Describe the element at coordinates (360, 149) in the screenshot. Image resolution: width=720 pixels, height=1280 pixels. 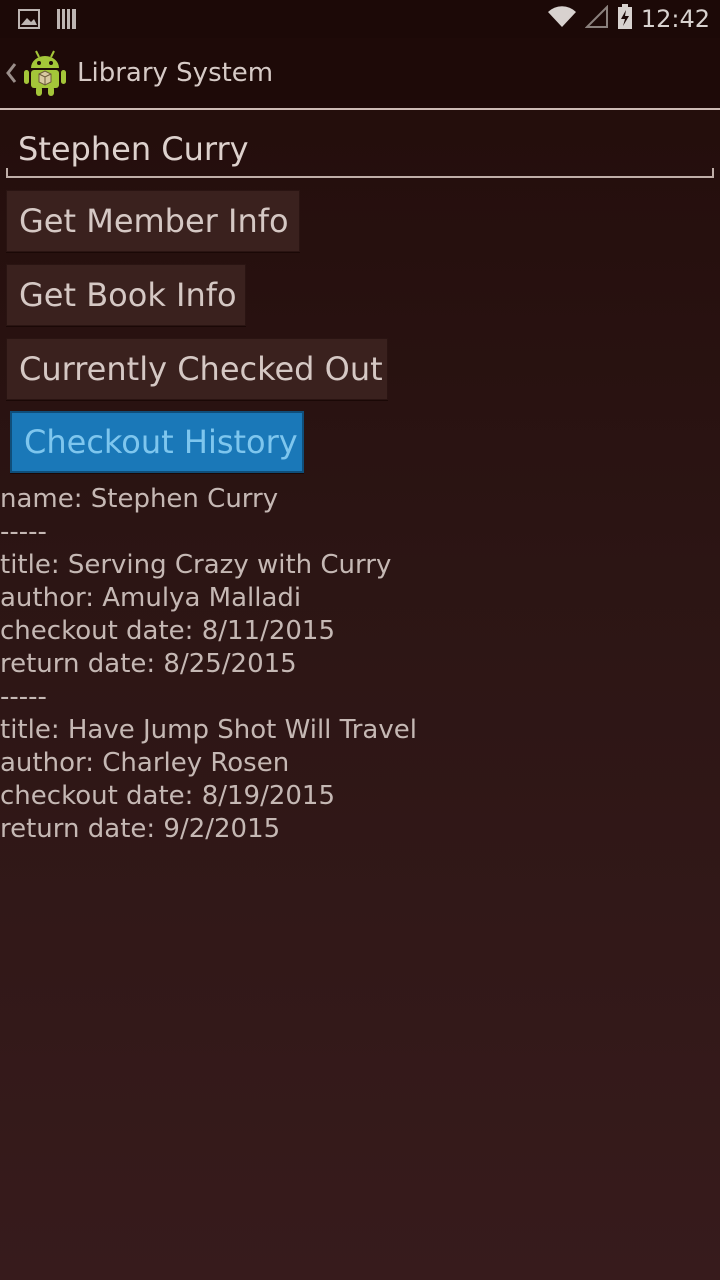
I see `member-name-input: Stephen Curry` at that location.